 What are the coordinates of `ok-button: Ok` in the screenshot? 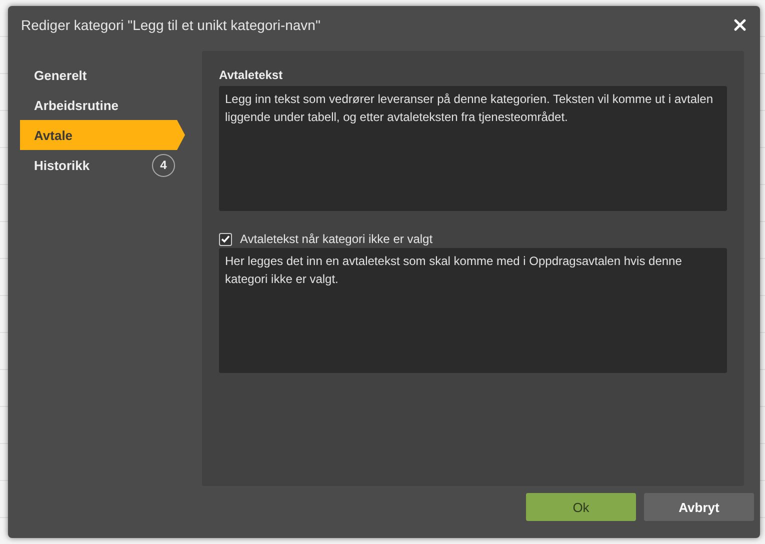 It's located at (581, 507).